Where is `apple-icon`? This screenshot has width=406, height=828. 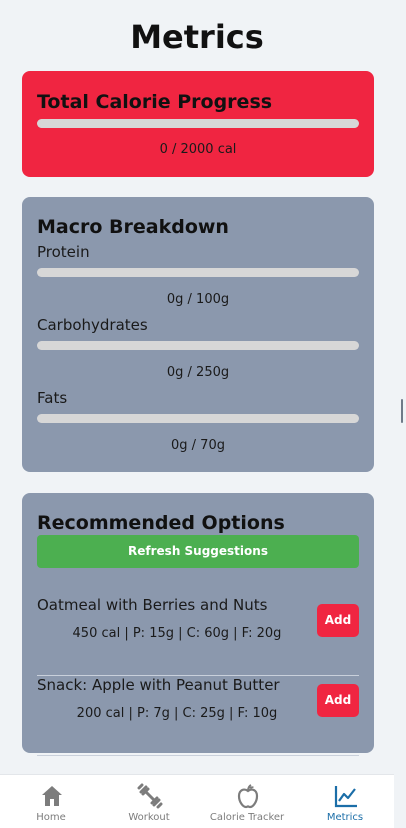
apple-icon is located at coordinates (248, 796).